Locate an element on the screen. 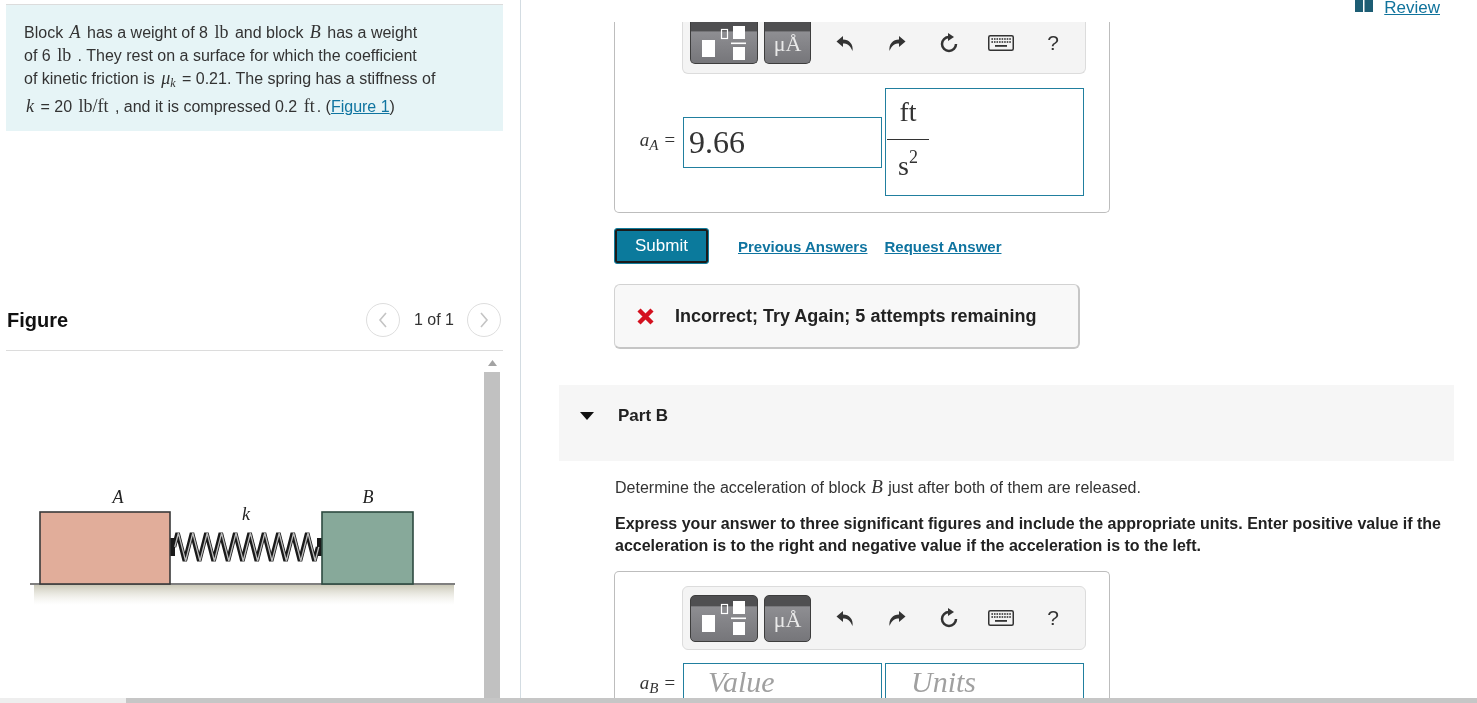  units-field: ft s$^{2}$ is located at coordinates (984, 142).